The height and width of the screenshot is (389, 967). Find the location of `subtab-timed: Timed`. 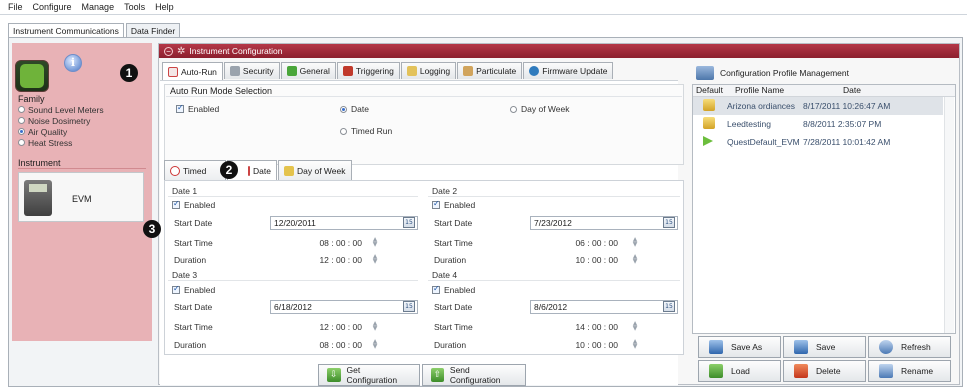

subtab-timed: Timed is located at coordinates (195, 170).